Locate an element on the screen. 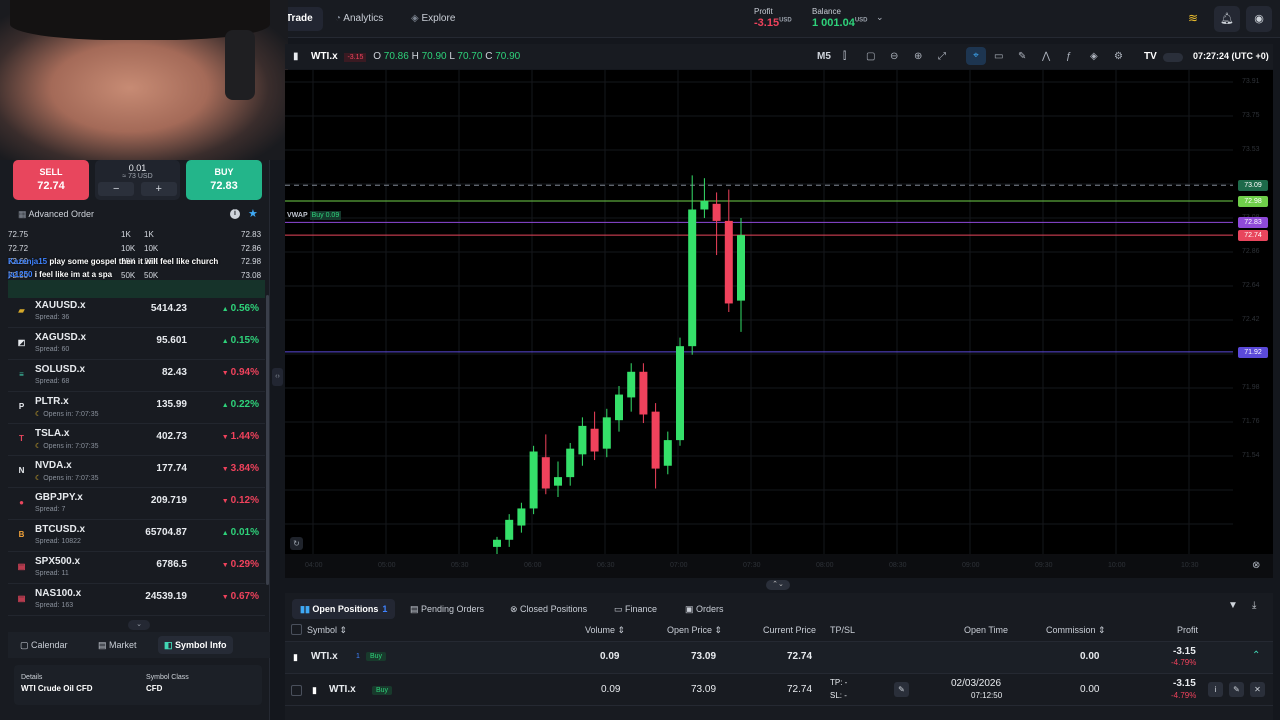 Image resolution: width=1280 pixels, height=720 pixels. user-icon: ◉ is located at coordinates (1259, 19).